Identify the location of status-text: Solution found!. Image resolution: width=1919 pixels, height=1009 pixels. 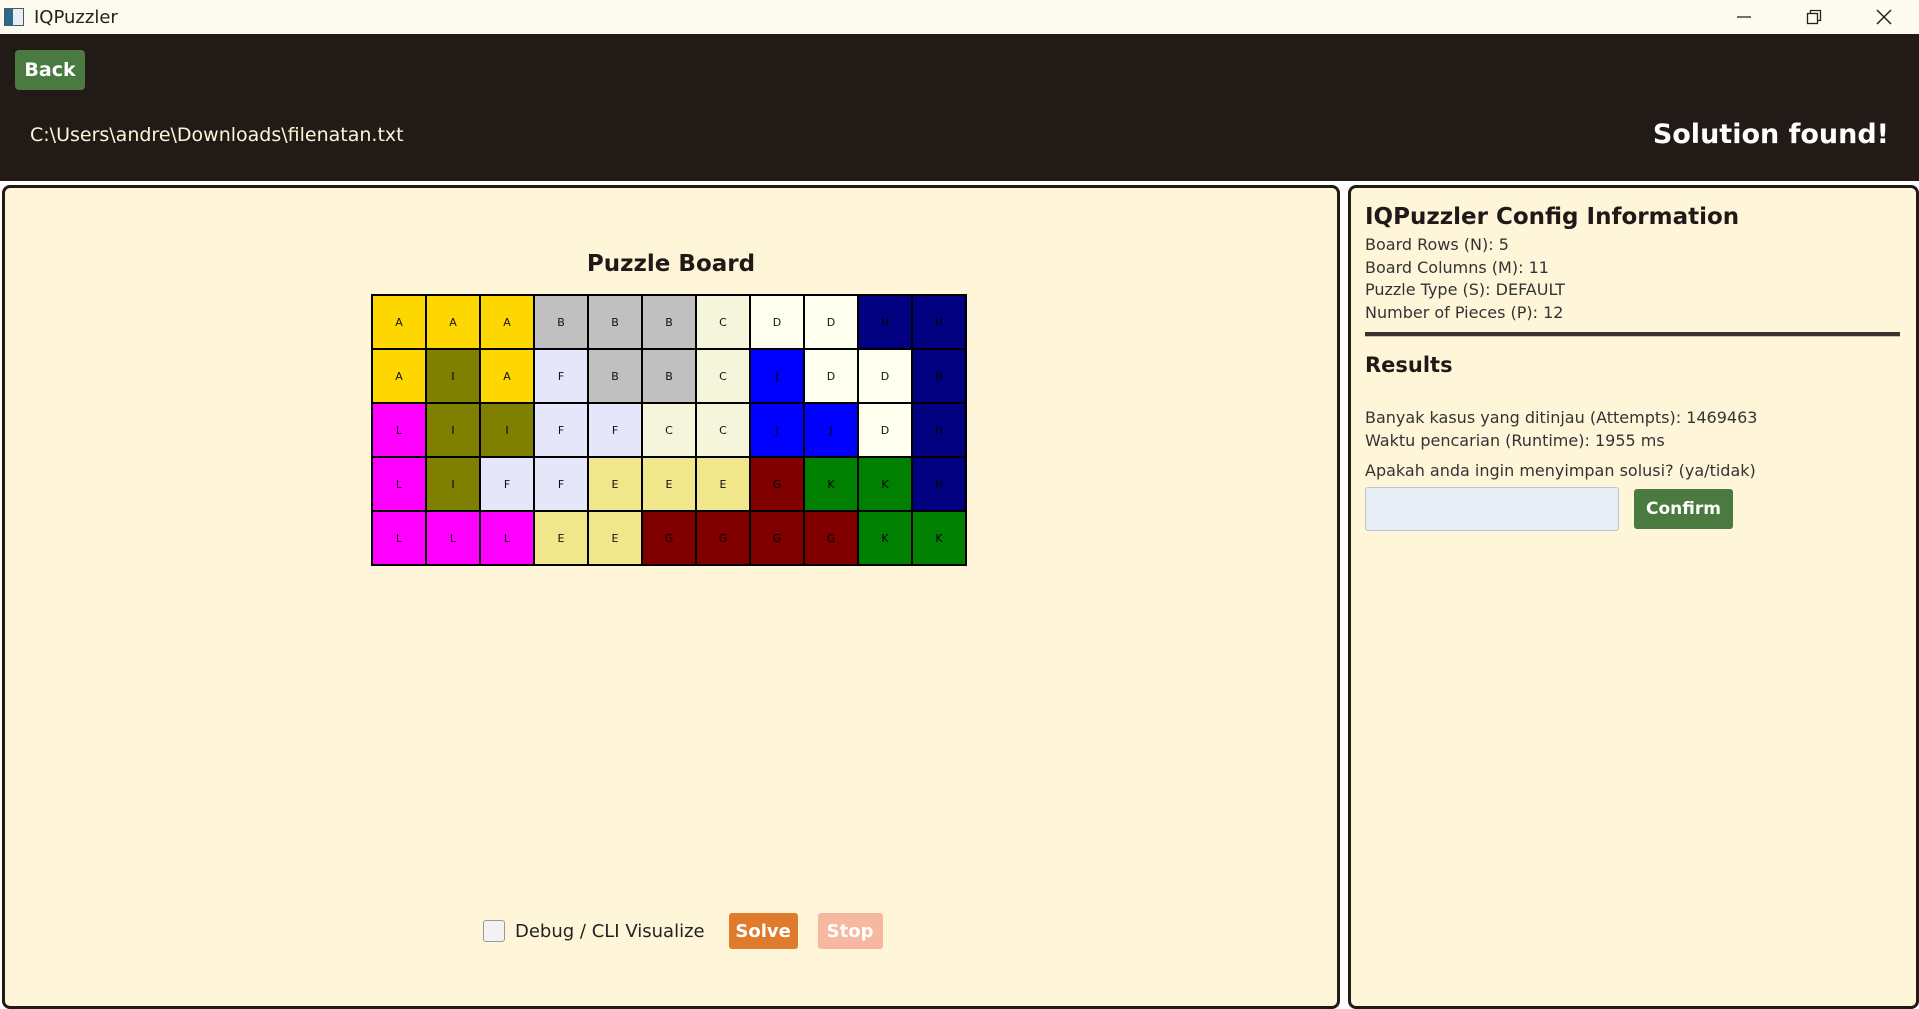
(1770, 134).